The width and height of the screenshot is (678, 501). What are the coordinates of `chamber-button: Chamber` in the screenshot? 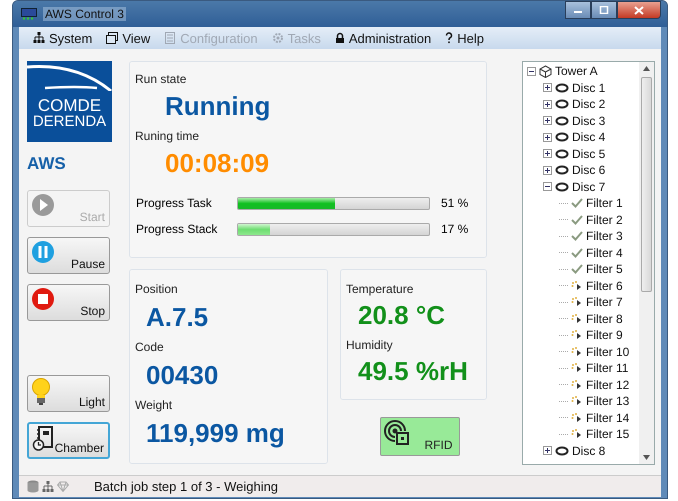 It's located at (68, 440).